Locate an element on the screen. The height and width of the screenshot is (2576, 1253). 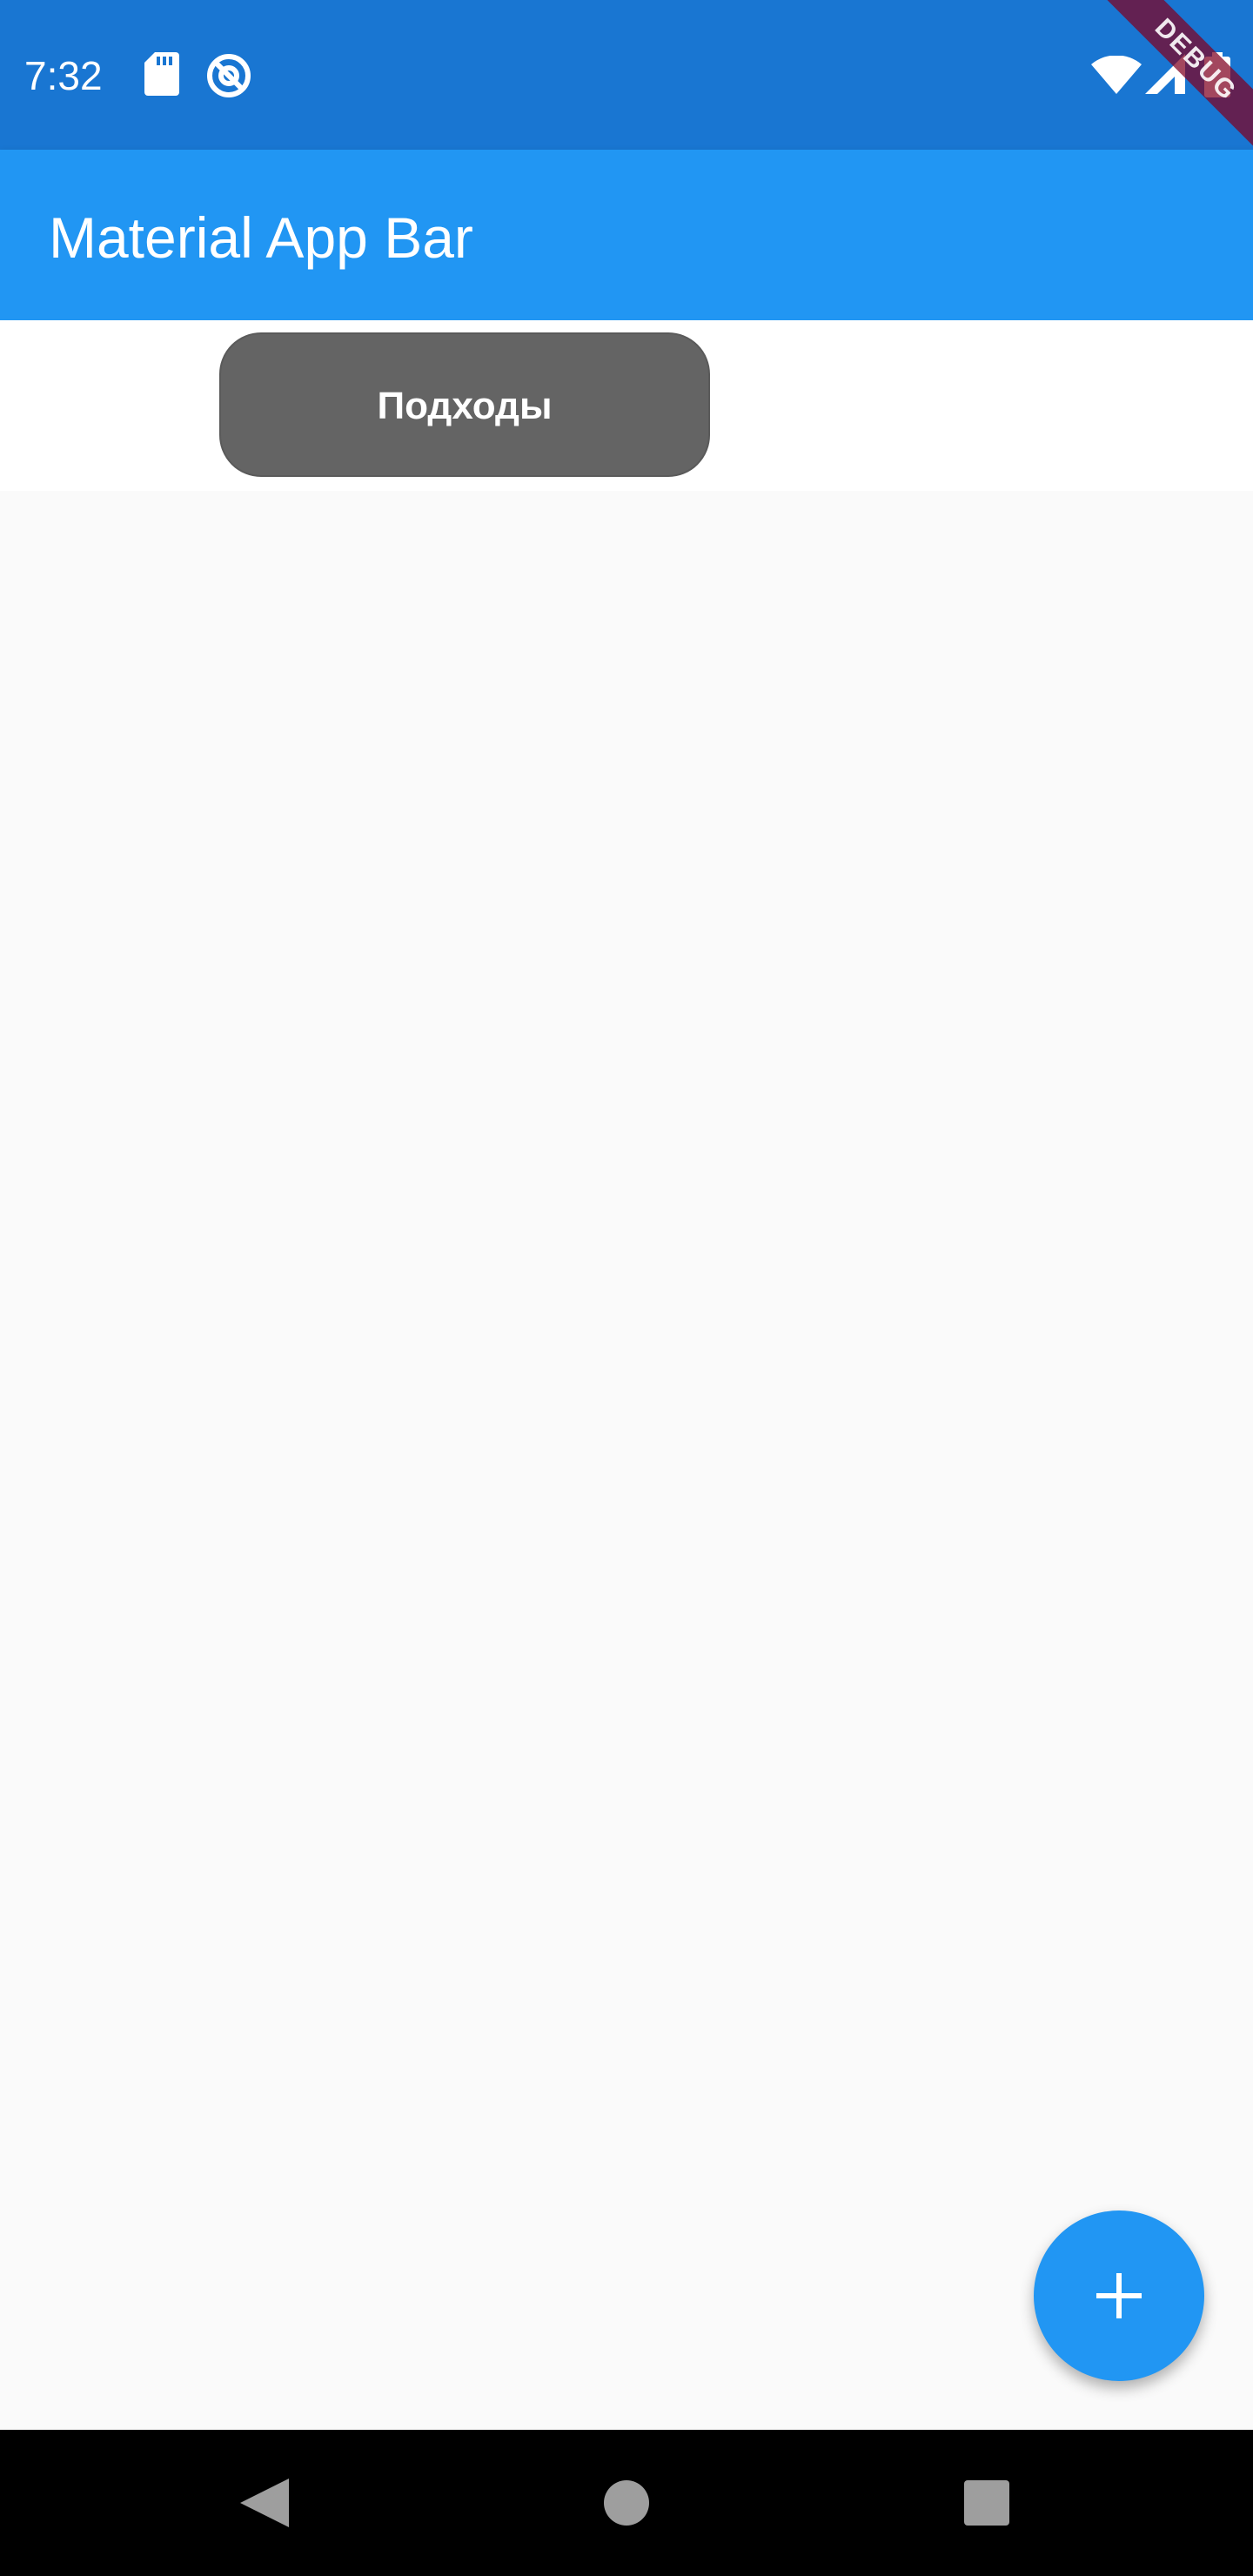
button-strip: Подходы is located at coordinates (626, 405).